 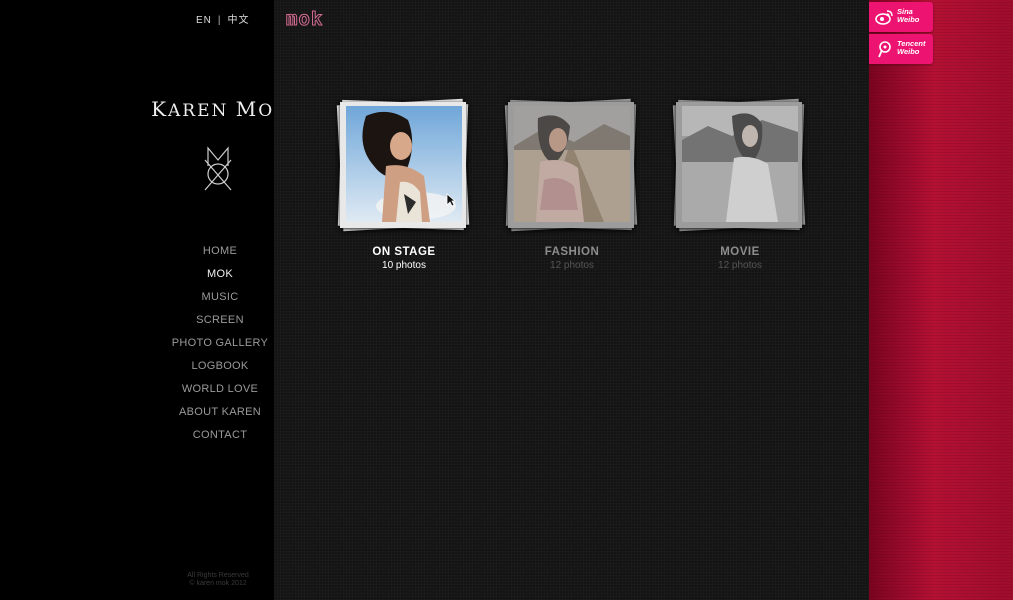 What do you see at coordinates (220, 366) in the screenshot?
I see `nav-item-logbook: LOGBOOK` at bounding box center [220, 366].